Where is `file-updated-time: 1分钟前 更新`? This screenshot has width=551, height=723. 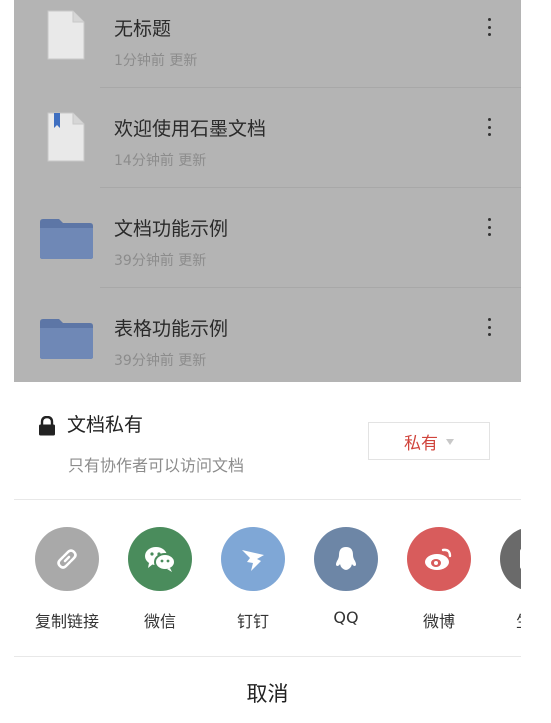
file-updated-time: 1分钟前 更新 is located at coordinates (156, 61).